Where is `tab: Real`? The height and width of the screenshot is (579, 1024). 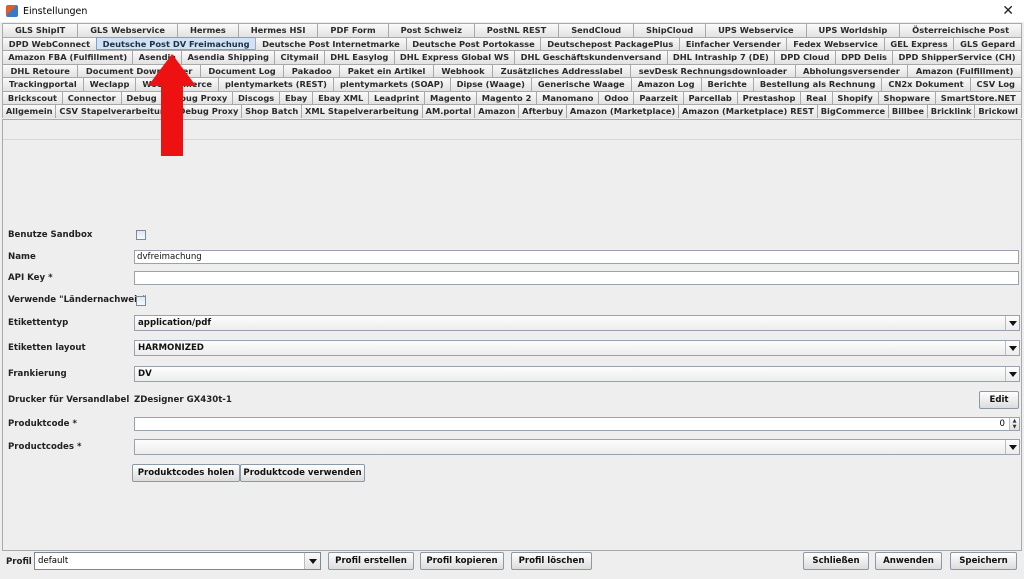
tab: Real is located at coordinates (816, 97).